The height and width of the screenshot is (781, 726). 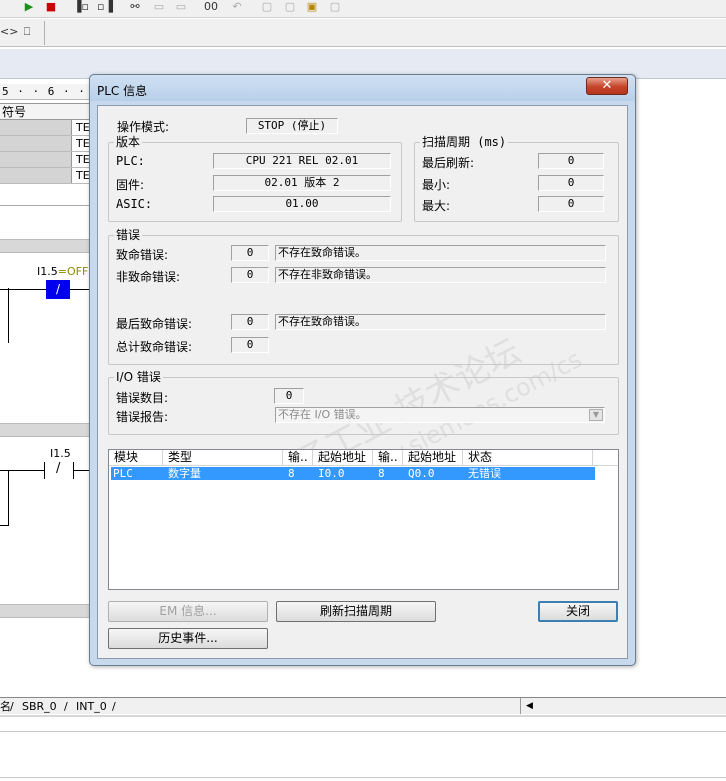 What do you see at coordinates (322, 414) in the screenshot?
I see `io-error-report-value: 不存在 I/O 错误。` at bounding box center [322, 414].